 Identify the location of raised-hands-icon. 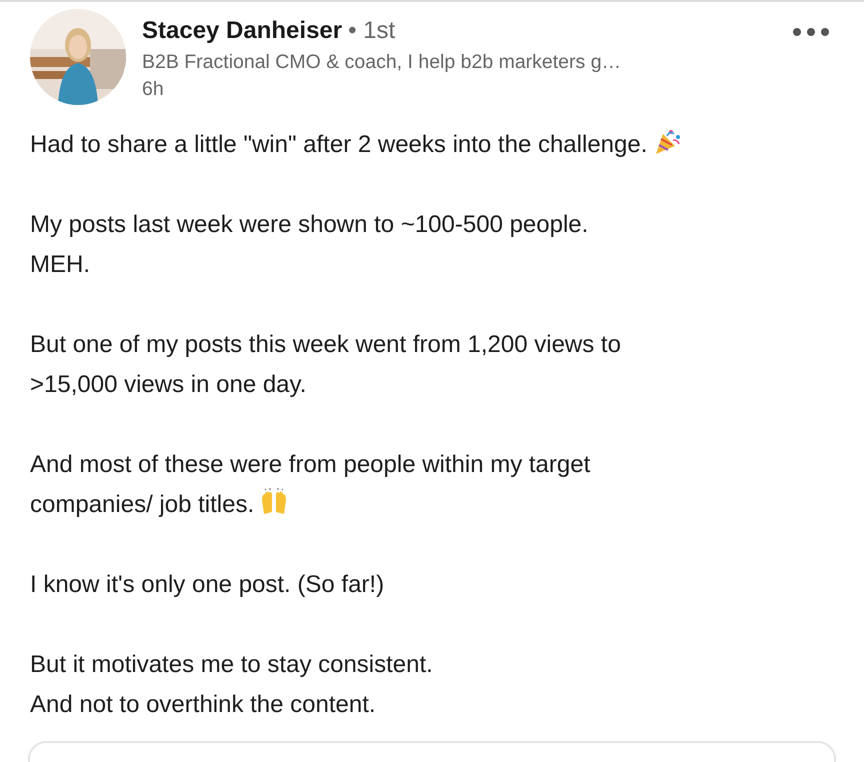
(274, 502).